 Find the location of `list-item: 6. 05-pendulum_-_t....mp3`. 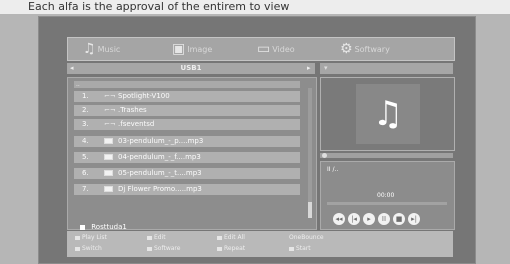

list-item: 6. 05-pendulum_-_t....mp3 is located at coordinates (187, 173).